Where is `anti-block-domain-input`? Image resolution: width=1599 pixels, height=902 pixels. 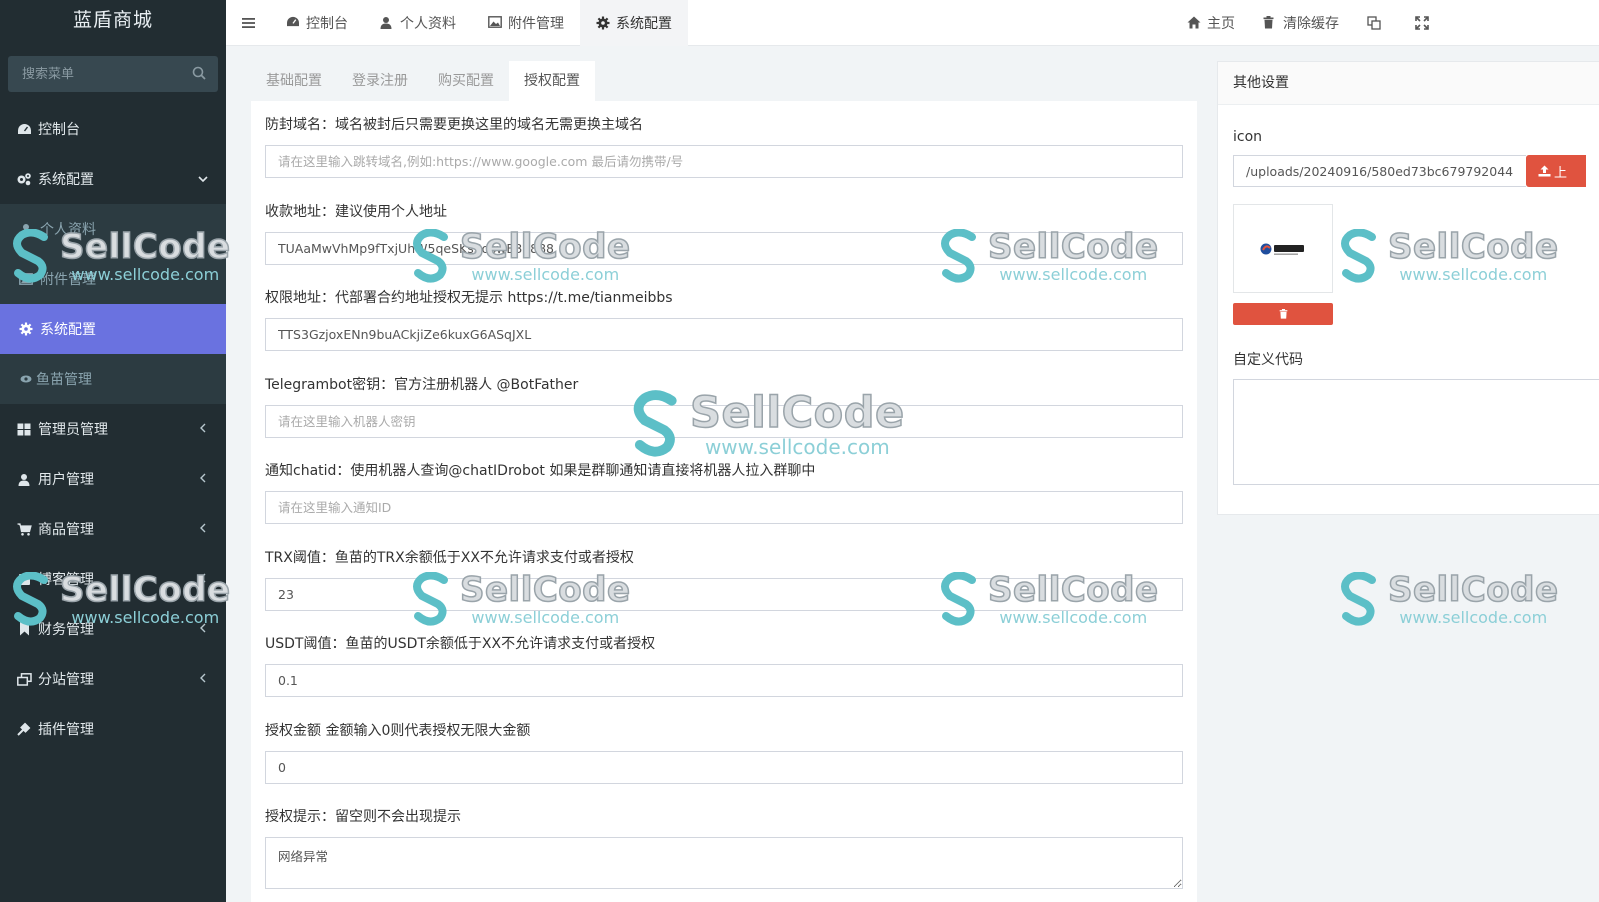
anti-block-domain-input is located at coordinates (724, 161).